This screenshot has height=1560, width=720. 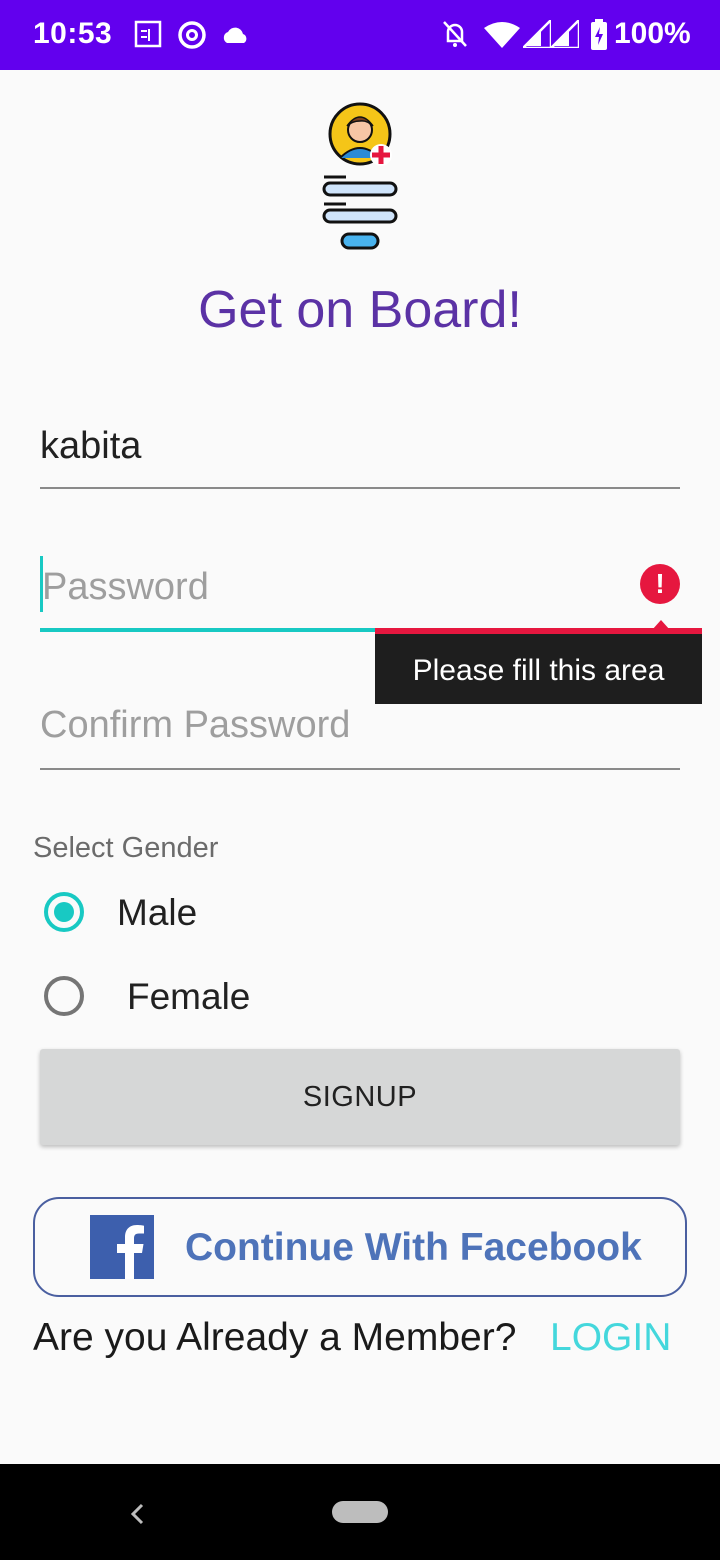 I want to click on status-bar: 10:53 100%, so click(x=360, y=35).